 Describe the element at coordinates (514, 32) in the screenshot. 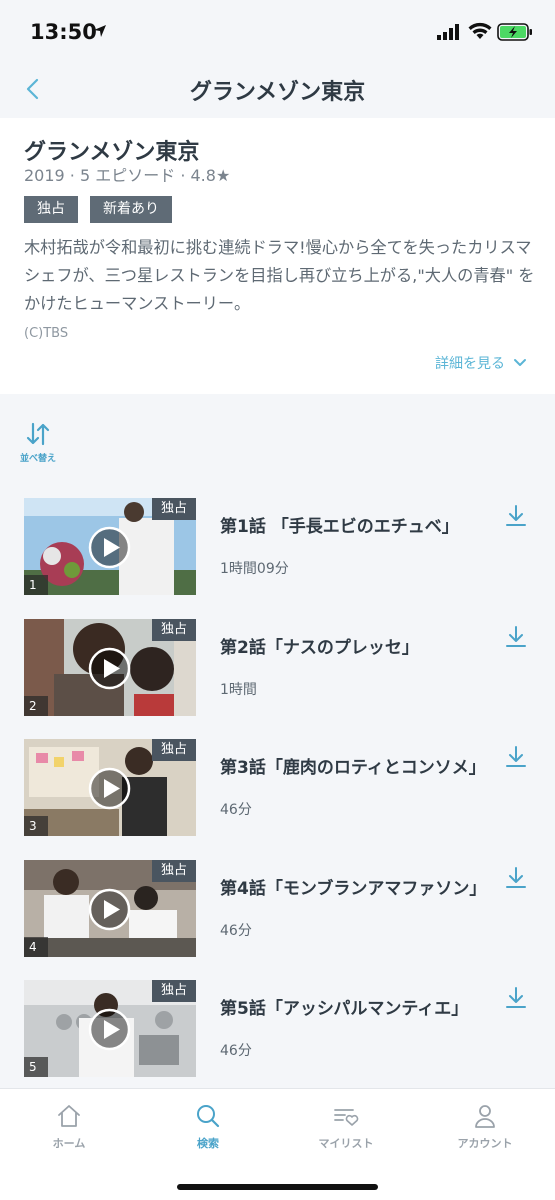

I see `battery-charging-icon` at that location.